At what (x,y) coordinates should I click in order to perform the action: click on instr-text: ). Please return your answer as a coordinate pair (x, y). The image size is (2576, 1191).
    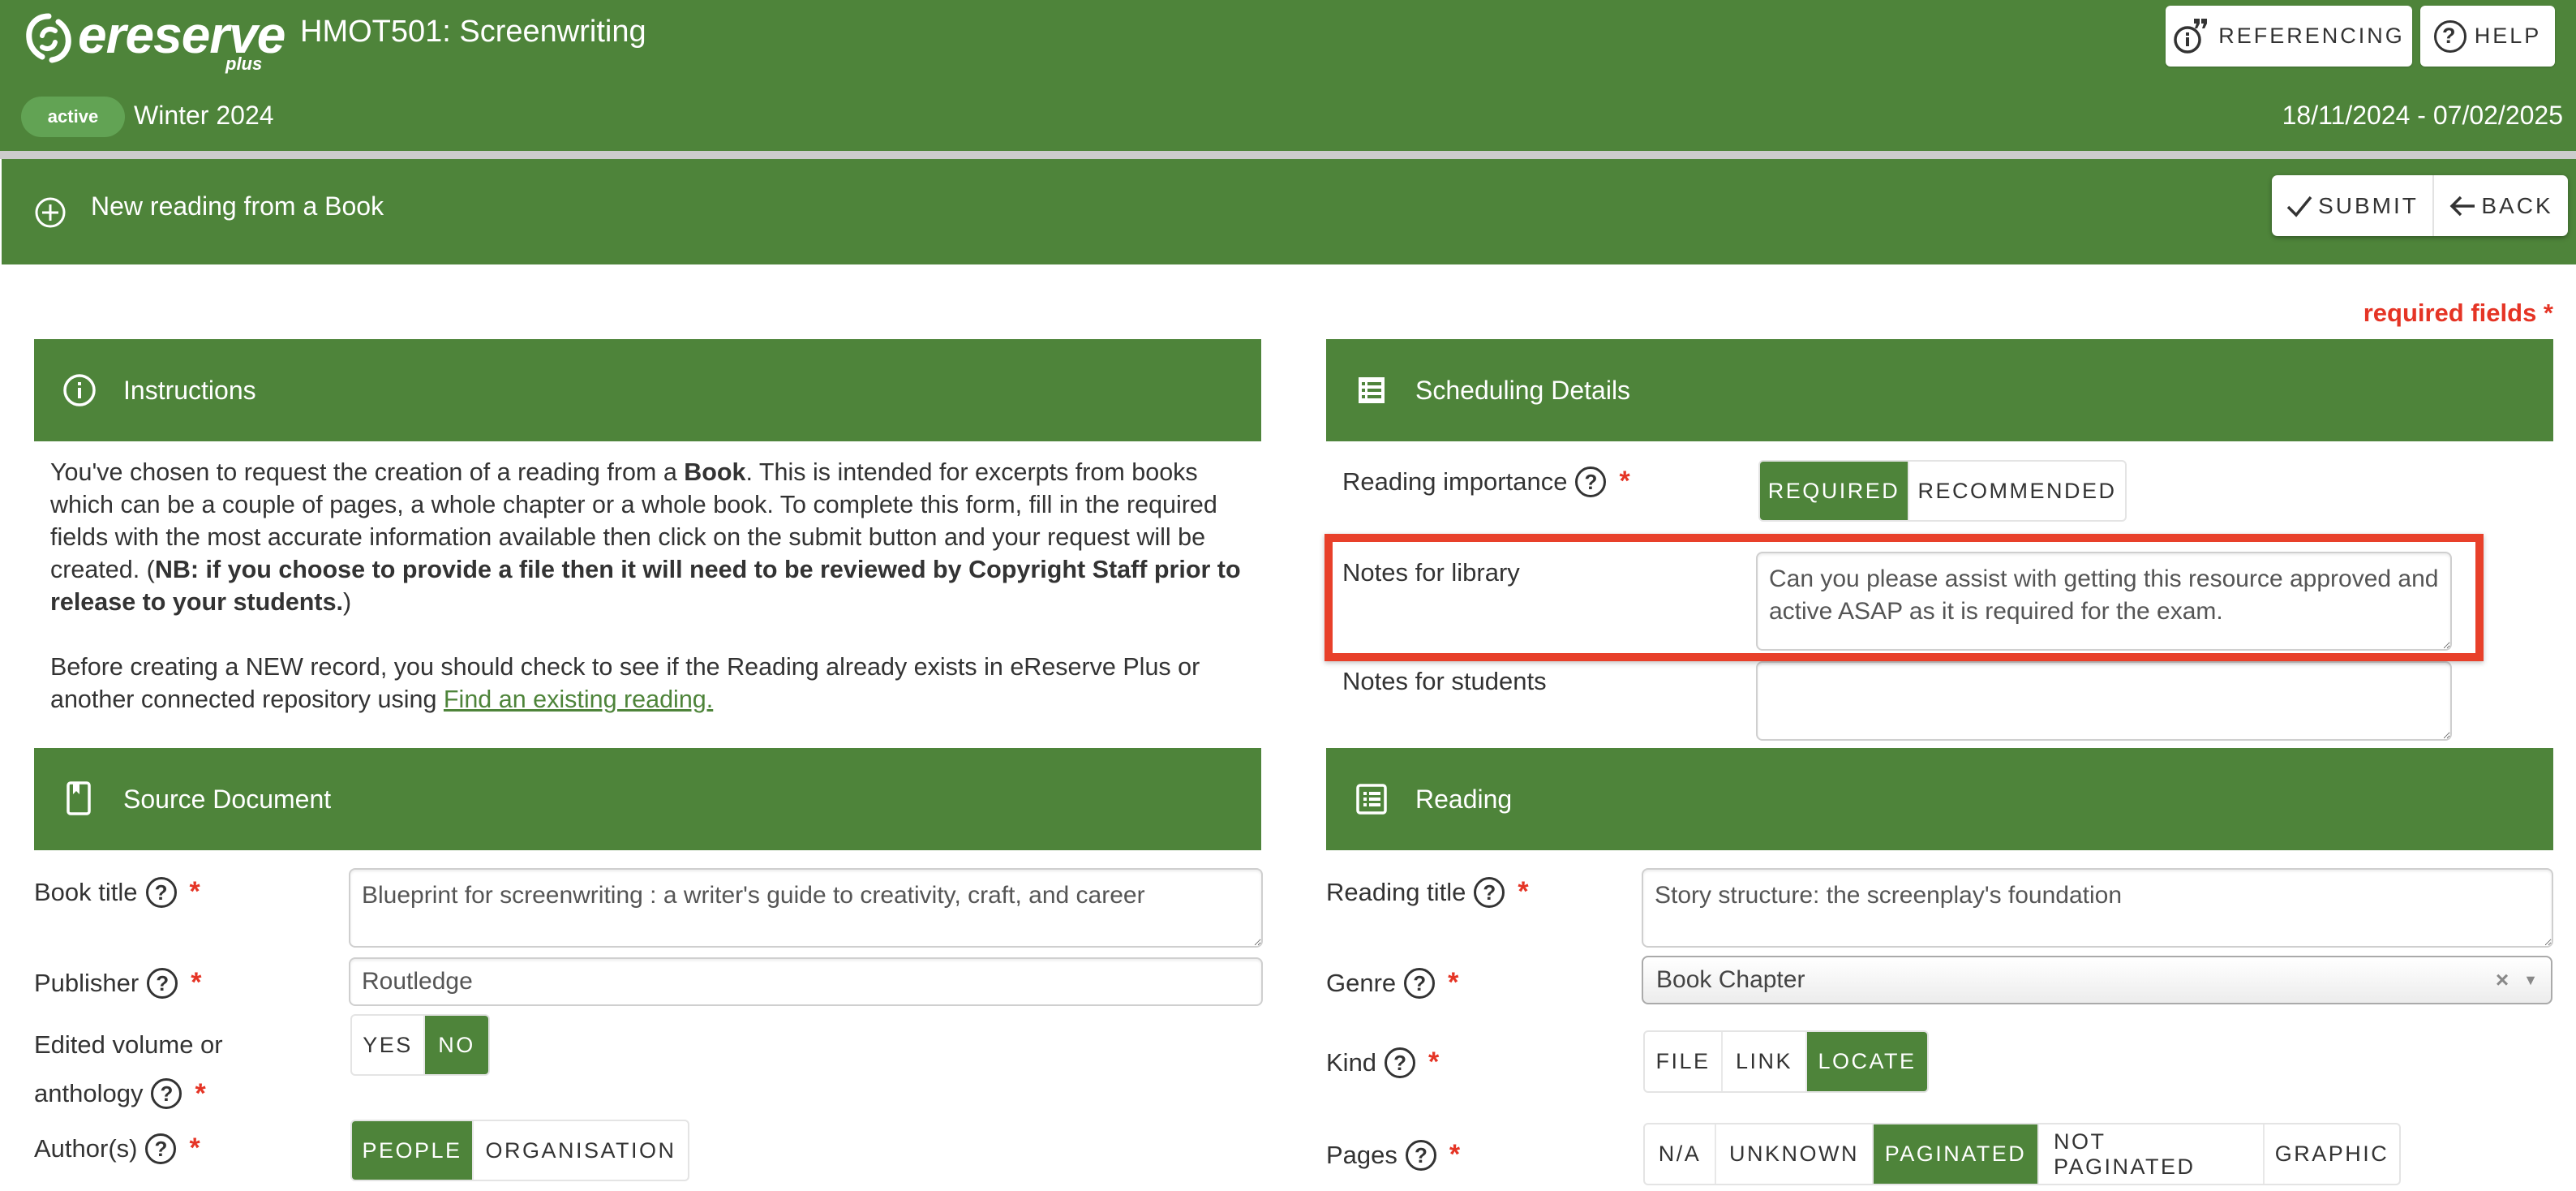
    Looking at the image, I should click on (347, 602).